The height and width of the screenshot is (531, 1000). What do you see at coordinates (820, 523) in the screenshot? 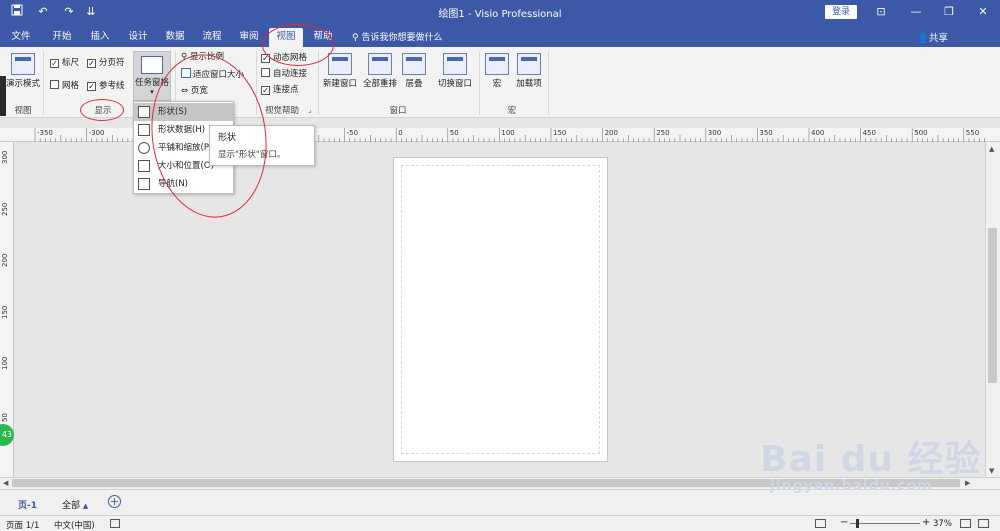
I see `fit-page-icon` at bounding box center [820, 523].